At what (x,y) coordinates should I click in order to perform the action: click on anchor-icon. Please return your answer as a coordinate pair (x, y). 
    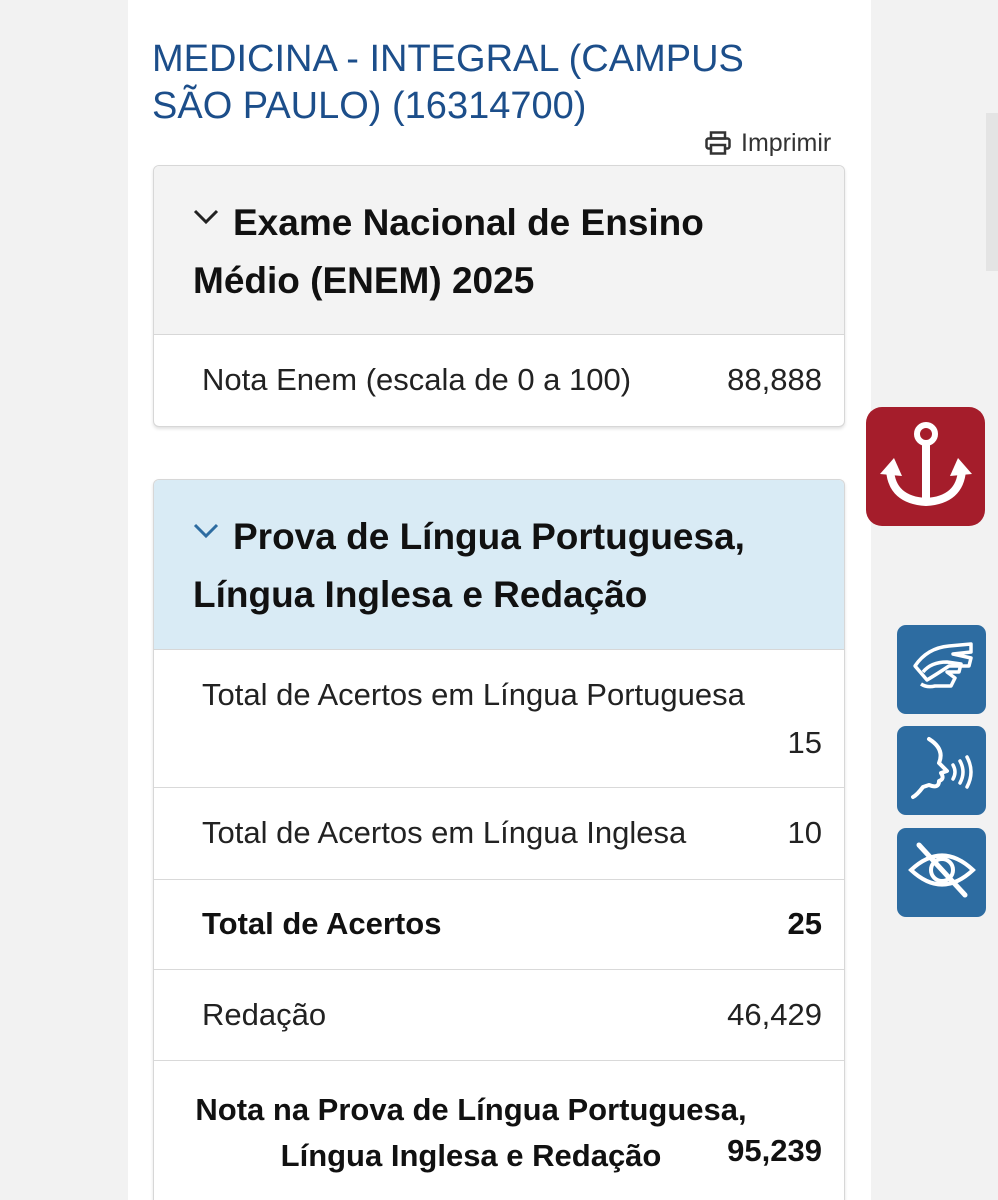
    Looking at the image, I should click on (925, 466).